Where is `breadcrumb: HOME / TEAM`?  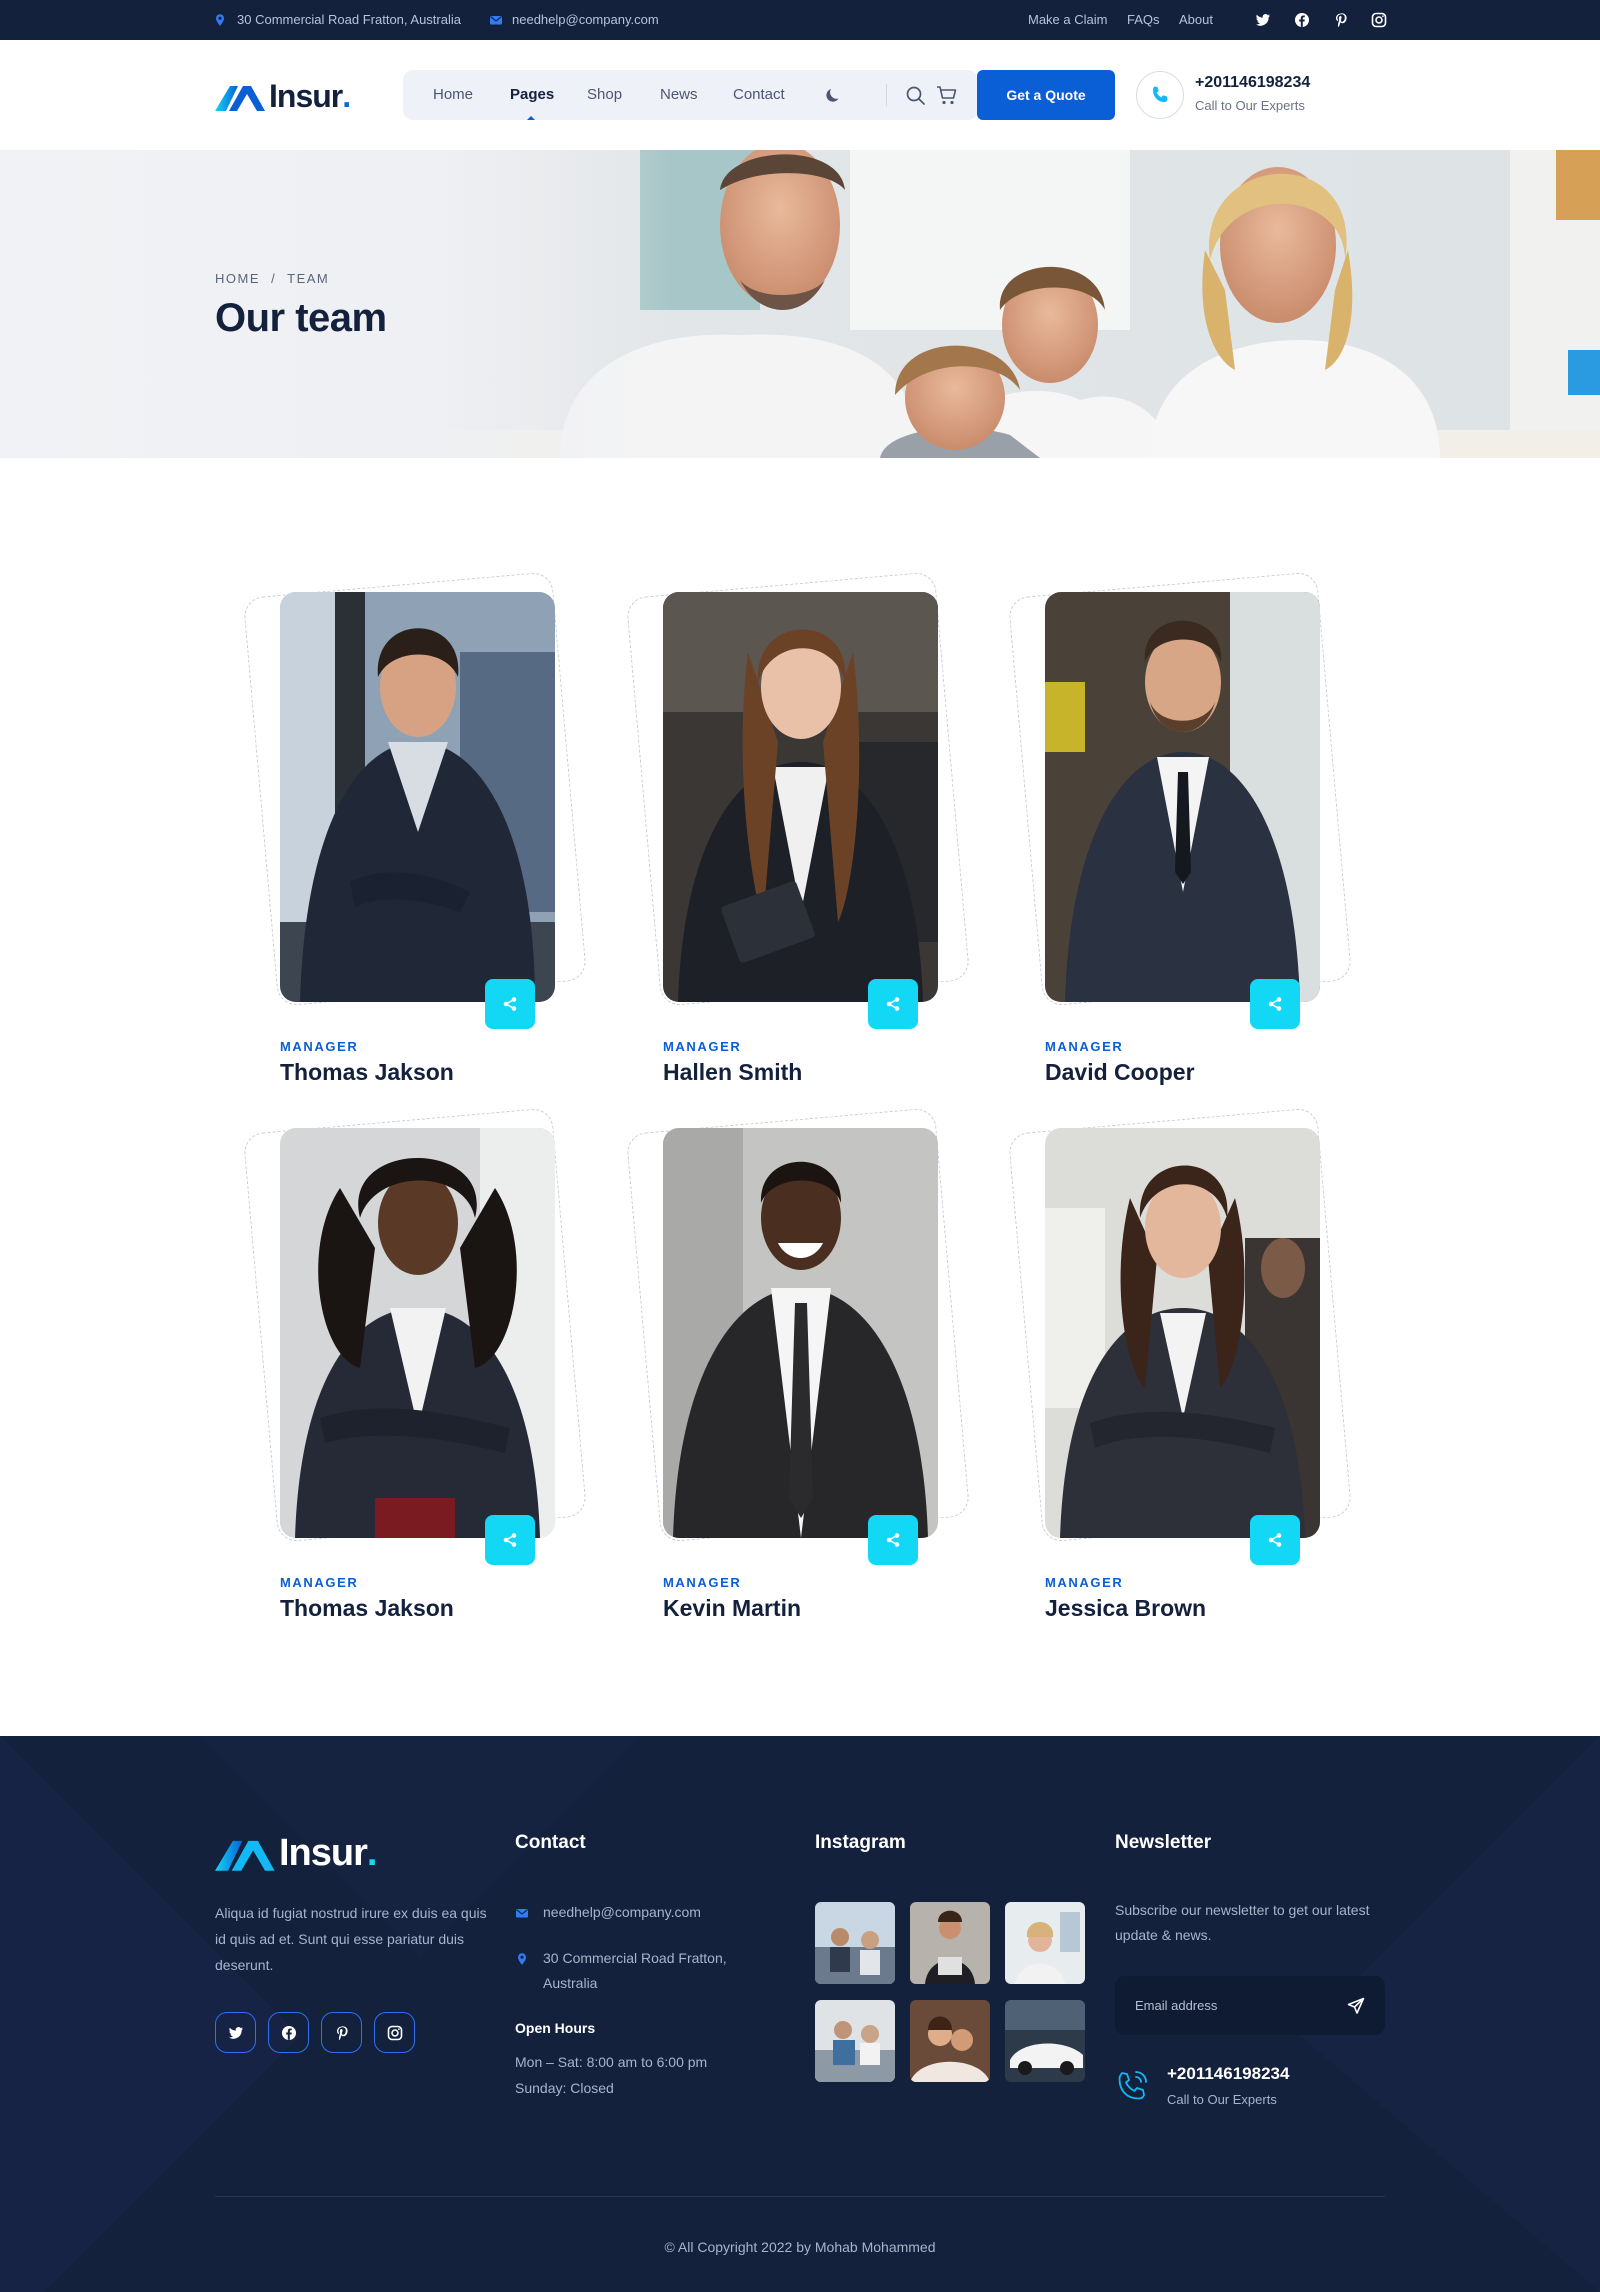 breadcrumb: HOME / TEAM is located at coordinates (272, 278).